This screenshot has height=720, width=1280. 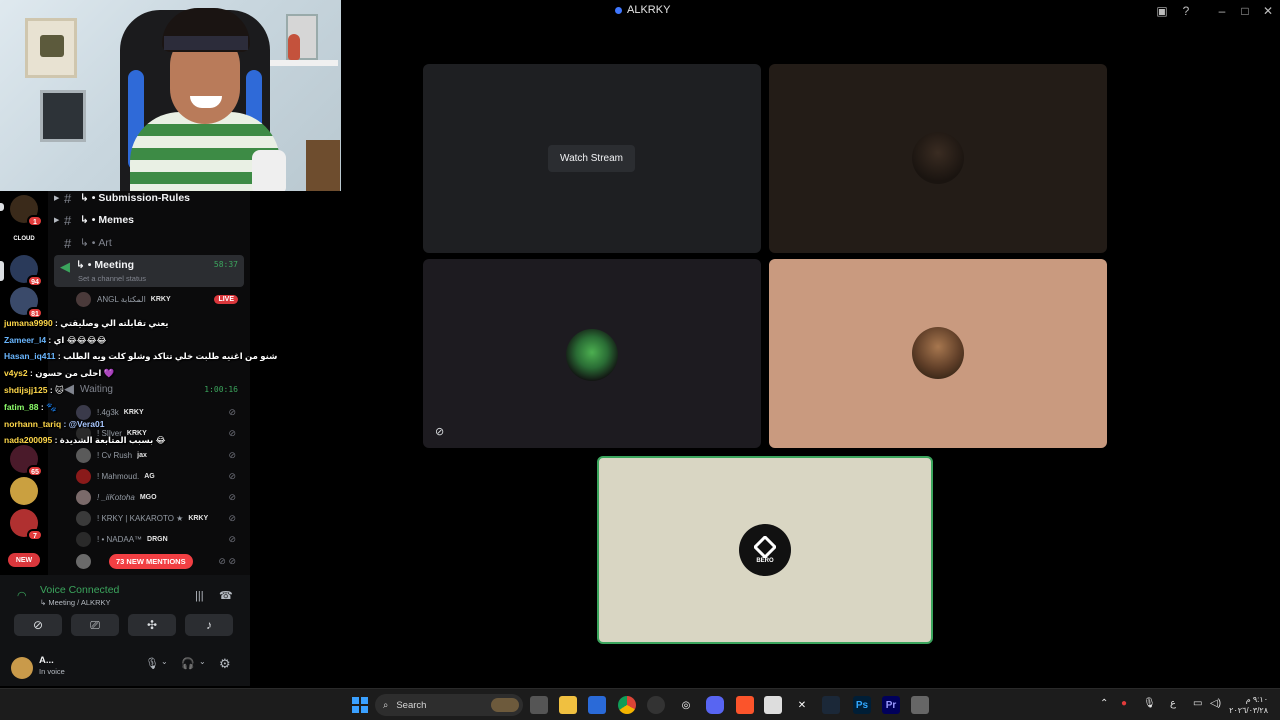 What do you see at coordinates (76, 340) in the screenshot?
I see `chat-text: : اي 😂😂😂😂` at bounding box center [76, 340].